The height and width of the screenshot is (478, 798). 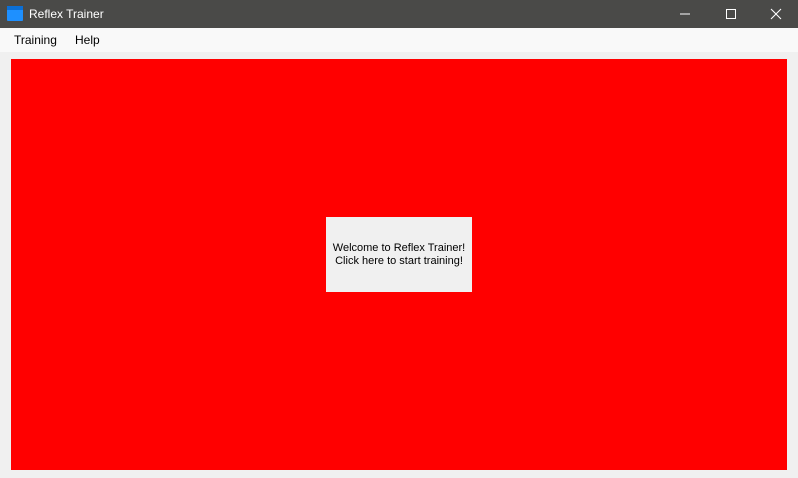 I want to click on menu-bar: Training Help, so click(x=399, y=40).